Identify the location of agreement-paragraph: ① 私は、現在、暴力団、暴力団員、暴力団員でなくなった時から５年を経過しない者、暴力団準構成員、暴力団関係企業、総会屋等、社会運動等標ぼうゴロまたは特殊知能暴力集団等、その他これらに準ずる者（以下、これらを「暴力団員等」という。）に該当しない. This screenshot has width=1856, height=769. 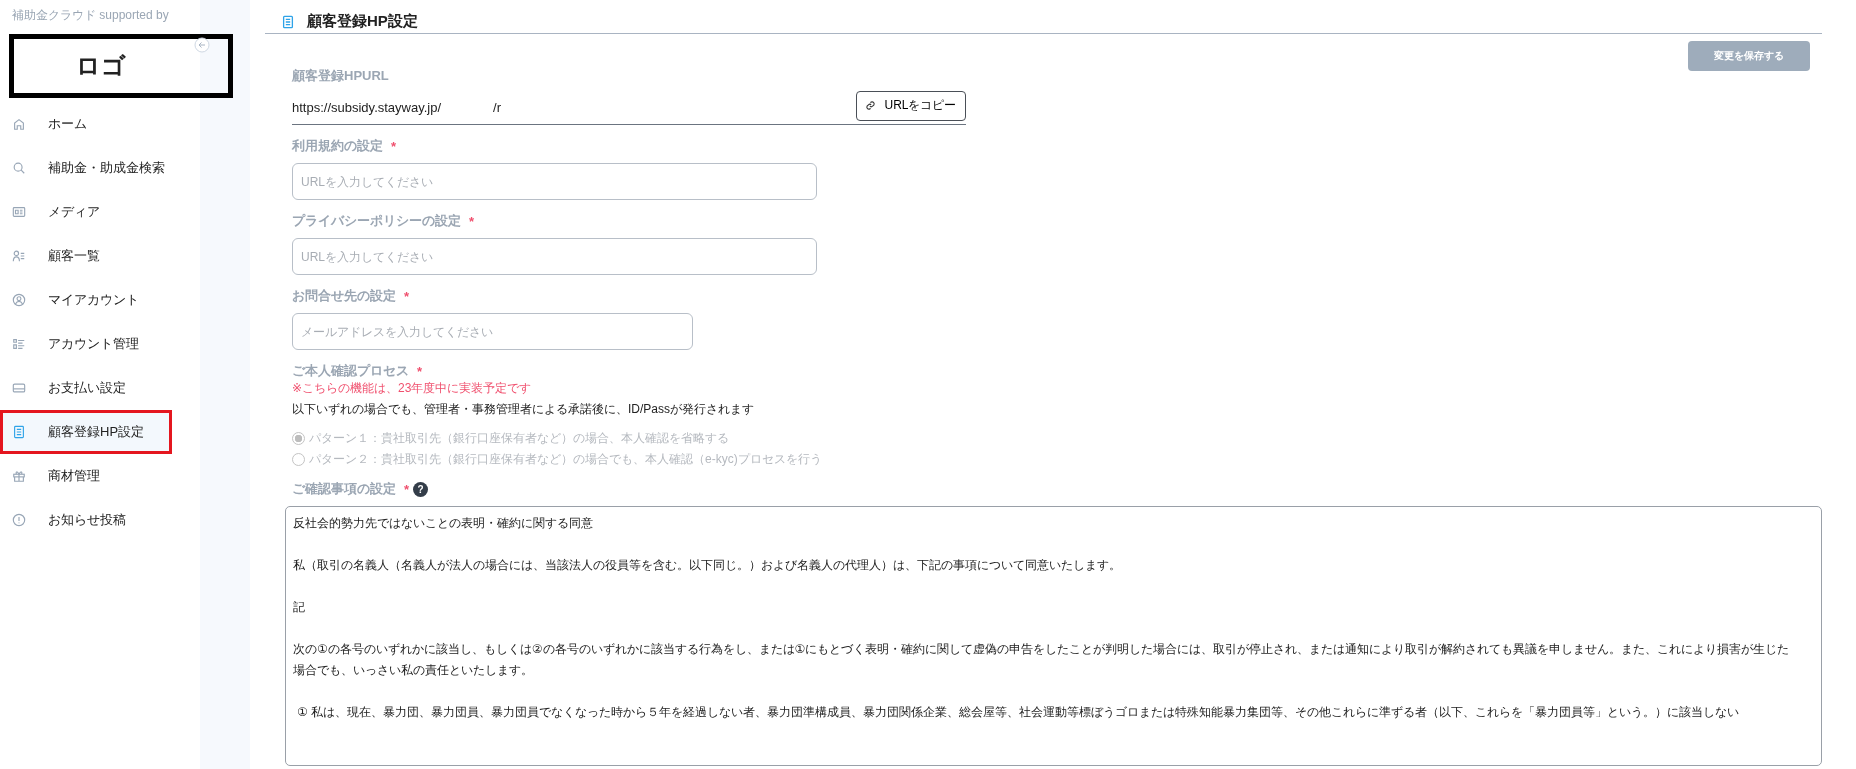
(1018, 712).